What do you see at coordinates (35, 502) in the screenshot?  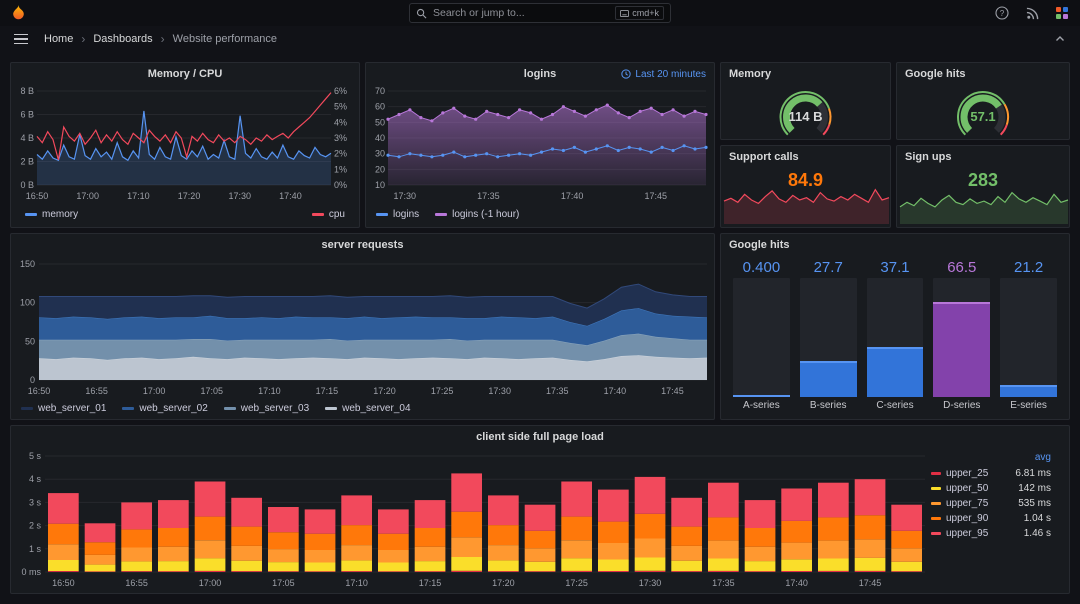 I see `svg-text: 3 s` at bounding box center [35, 502].